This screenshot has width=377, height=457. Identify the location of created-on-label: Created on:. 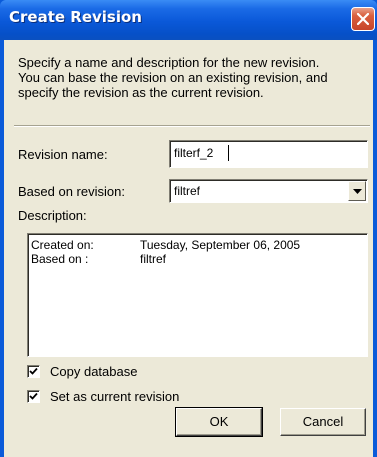
(62, 245).